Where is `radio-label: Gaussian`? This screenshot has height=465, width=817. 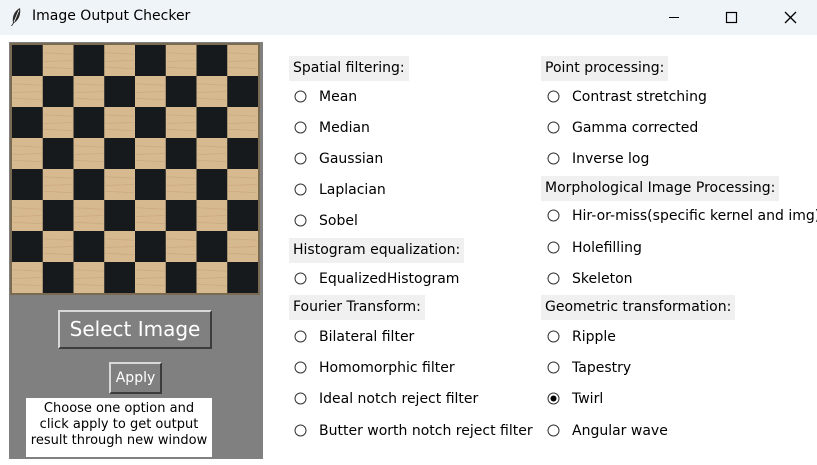 radio-label: Gaussian is located at coordinates (351, 159).